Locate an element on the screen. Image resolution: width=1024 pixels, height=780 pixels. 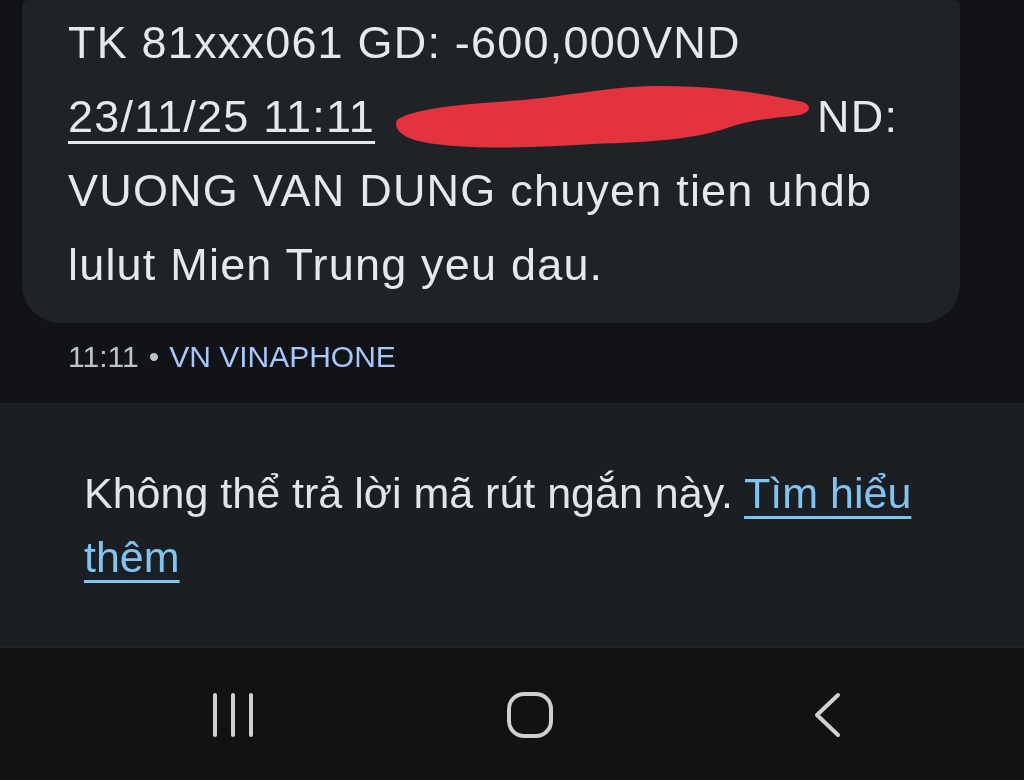
message-text: ND: is located at coordinates (858, 117).